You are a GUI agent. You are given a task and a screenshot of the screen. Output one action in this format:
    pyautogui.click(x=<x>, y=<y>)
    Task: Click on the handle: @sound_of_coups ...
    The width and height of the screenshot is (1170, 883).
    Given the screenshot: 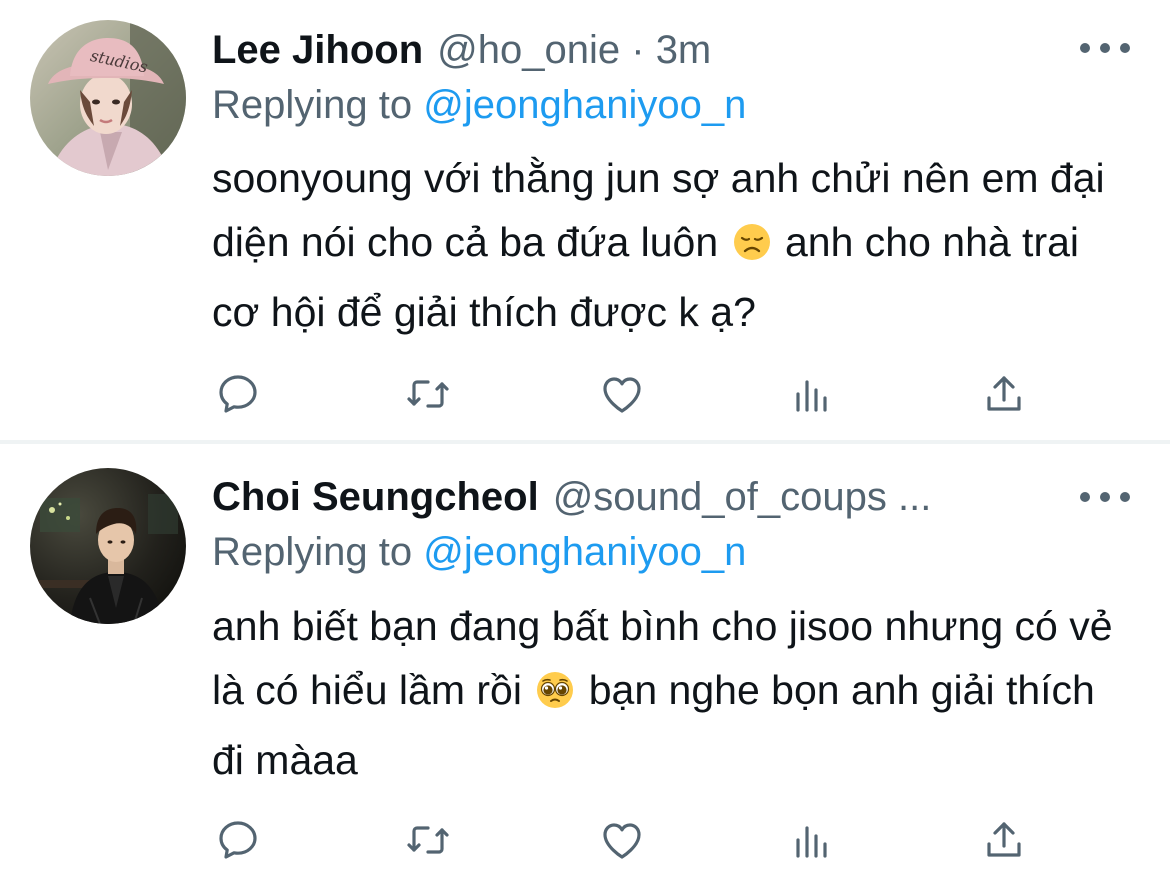 What is the action you would take?
    pyautogui.click(x=742, y=497)
    